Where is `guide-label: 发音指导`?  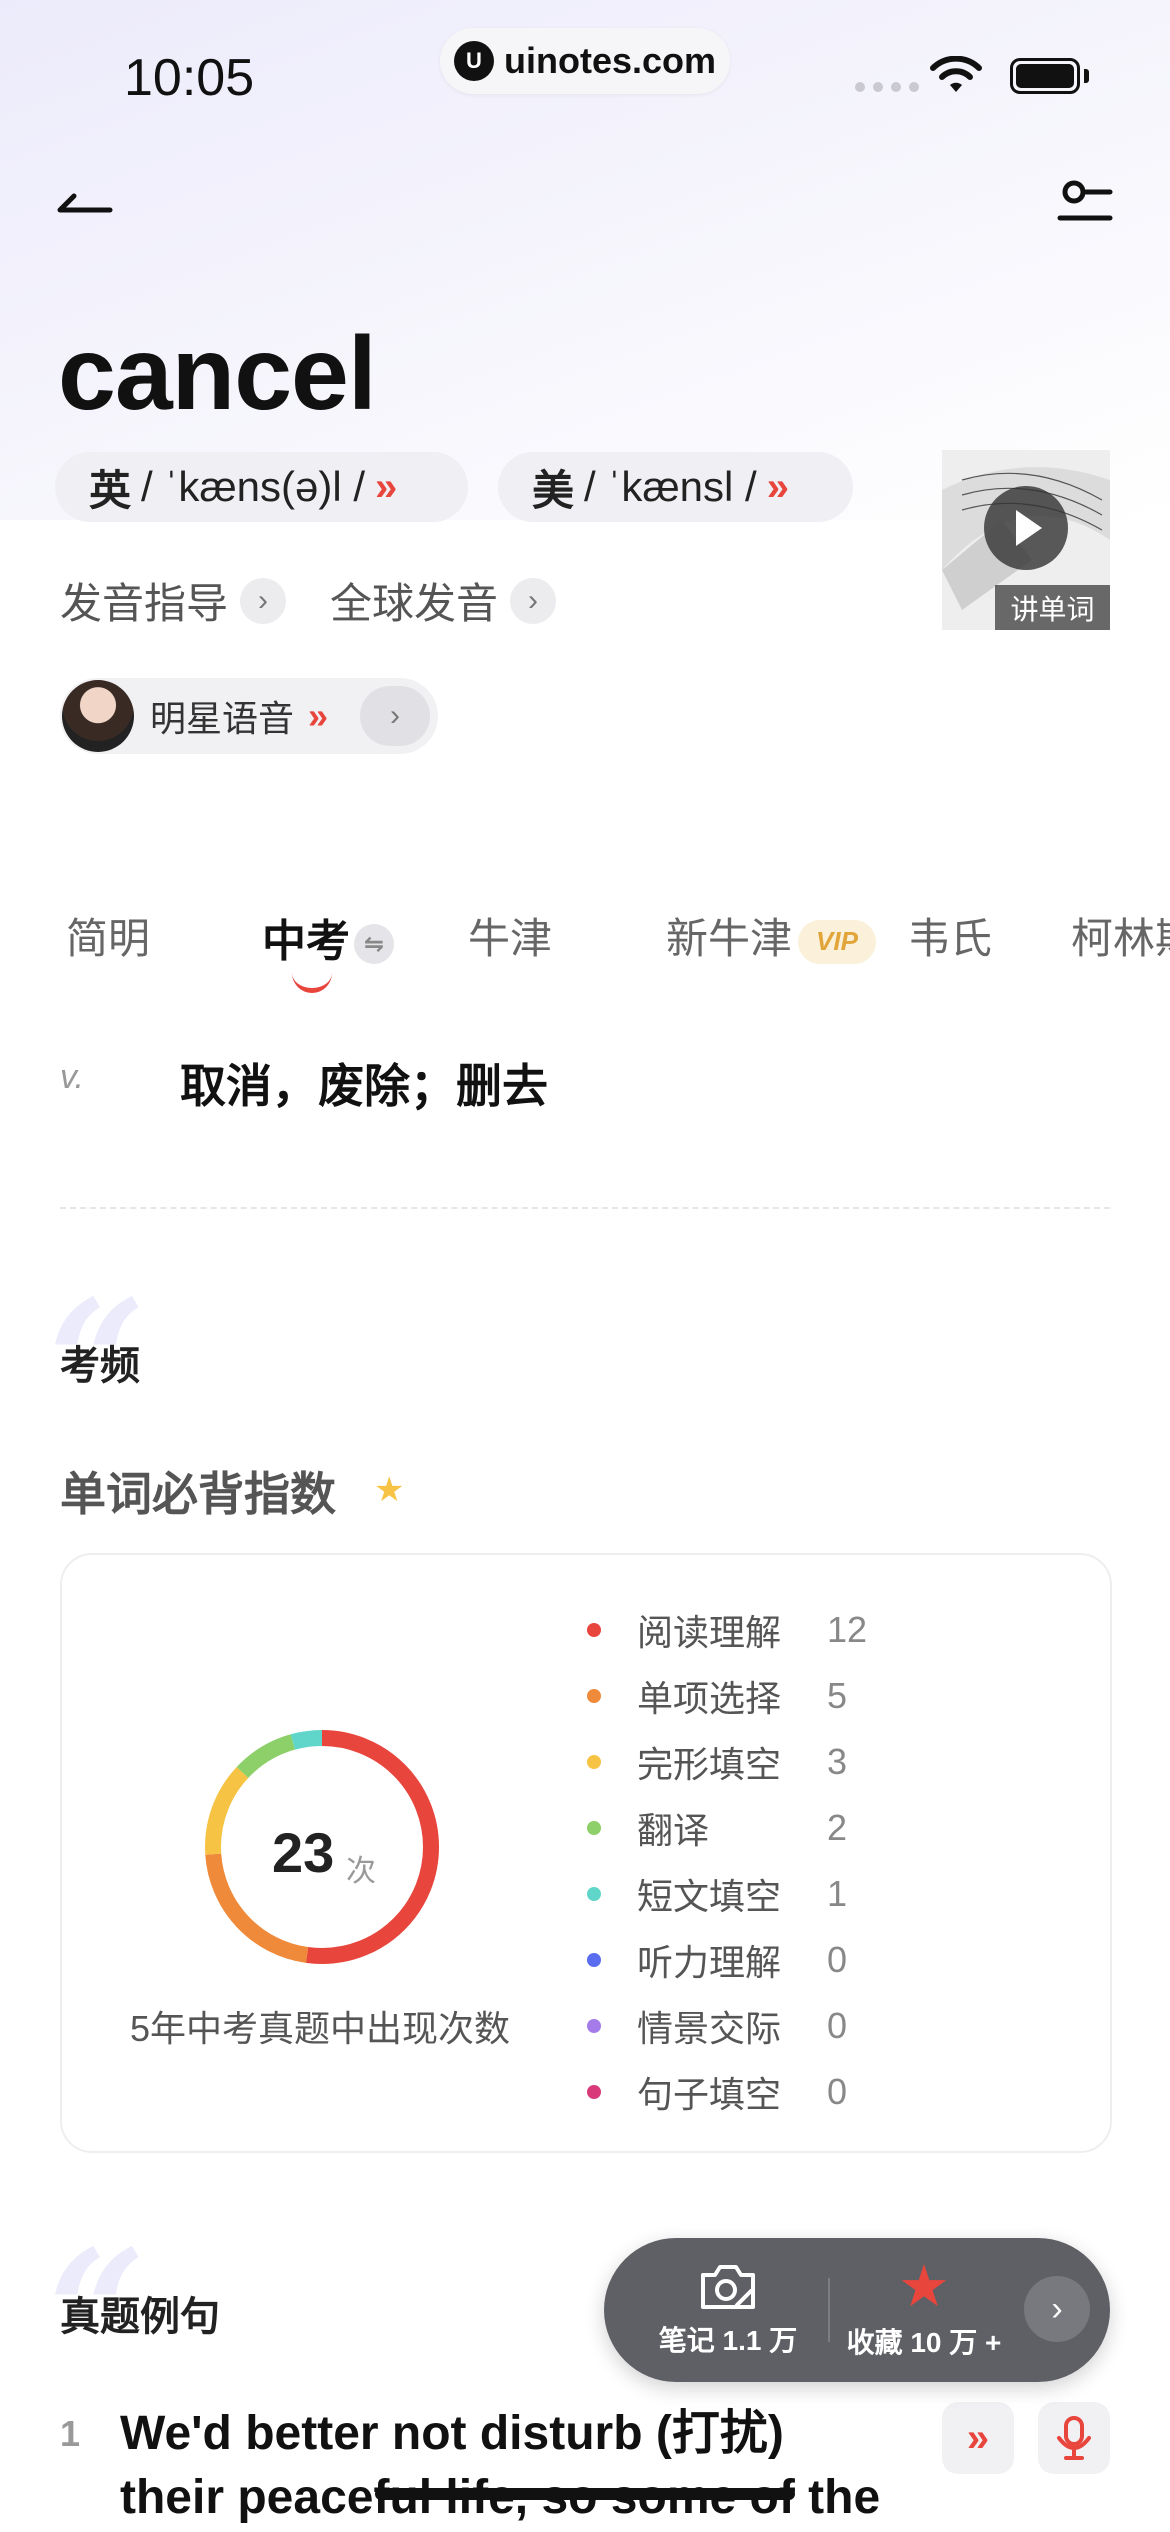 guide-label: 发音指导 is located at coordinates (144, 603).